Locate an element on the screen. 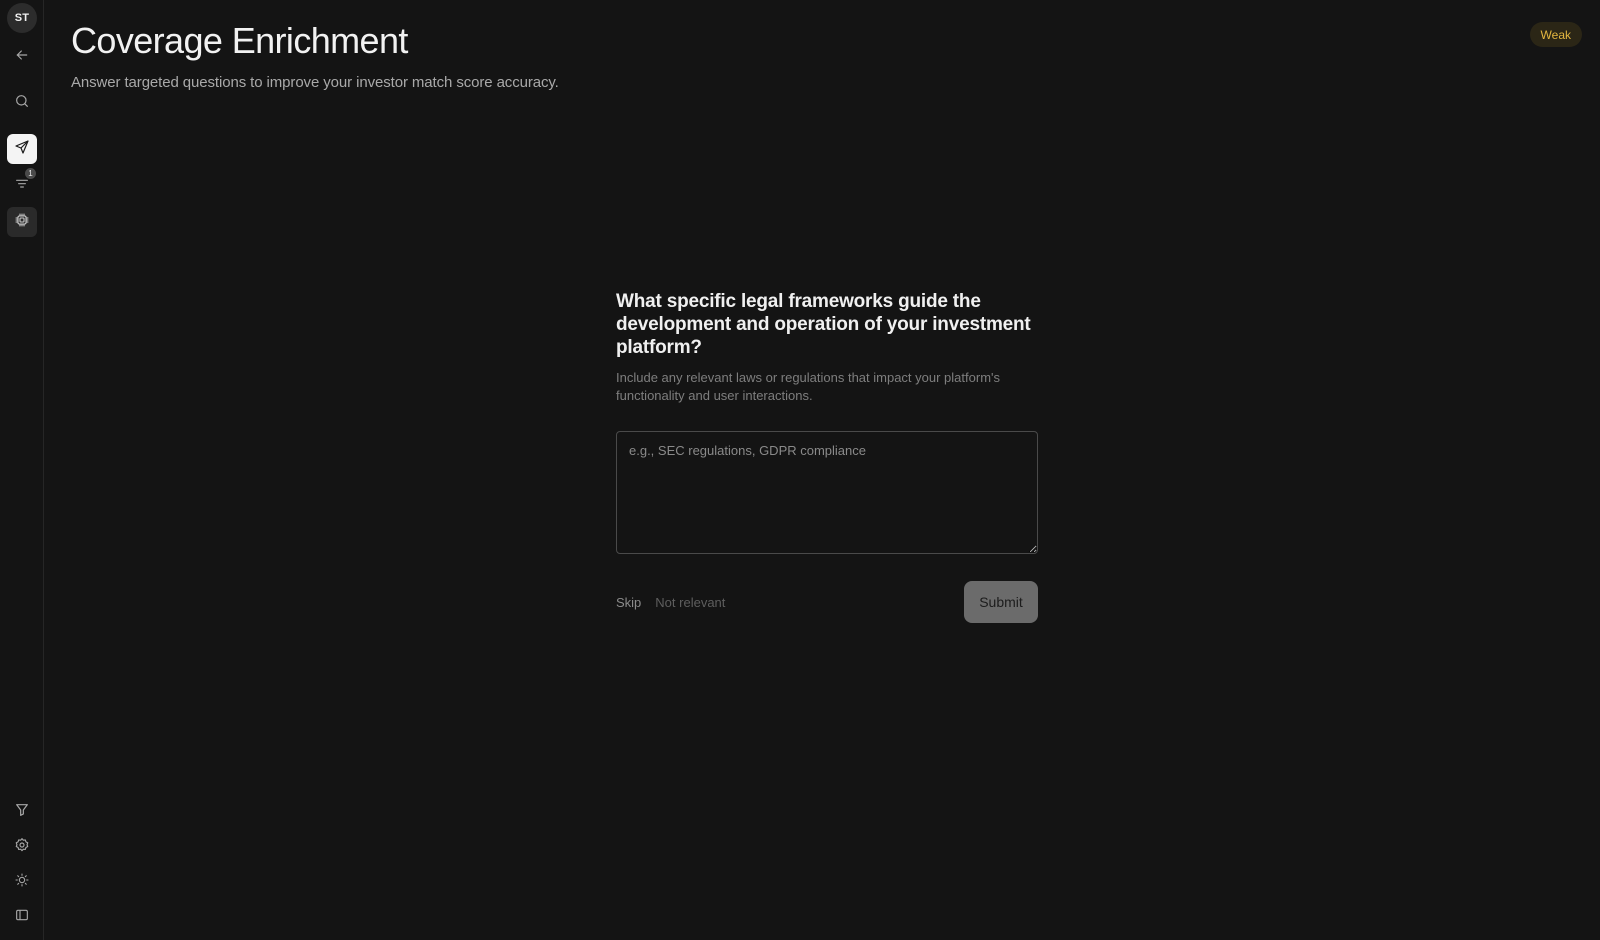 This screenshot has width=1600, height=940. sidebar-item-queue: 1 is located at coordinates (22, 183).